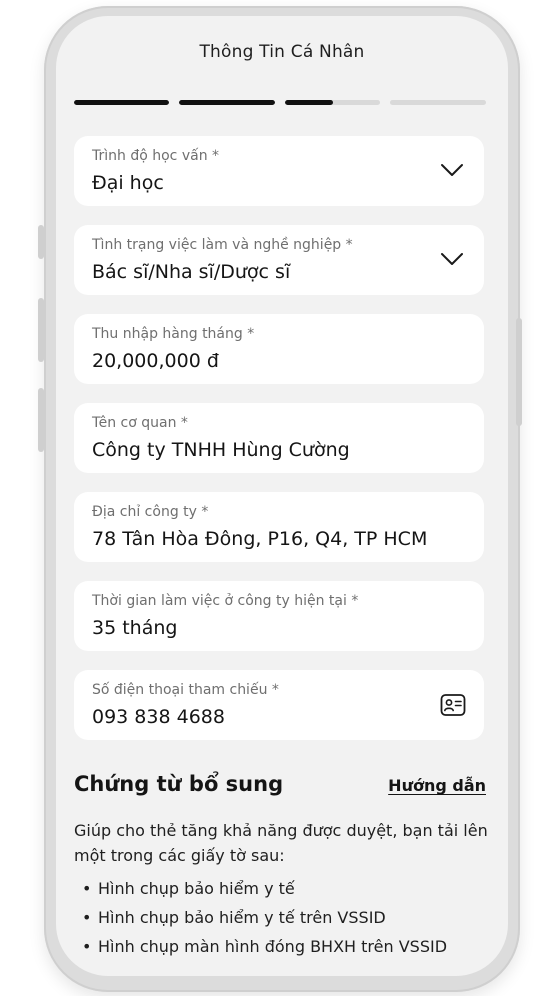 This screenshot has height=996, width=560. What do you see at coordinates (140, 423) in the screenshot?
I see `field-label: Tên cơ quan *` at bounding box center [140, 423].